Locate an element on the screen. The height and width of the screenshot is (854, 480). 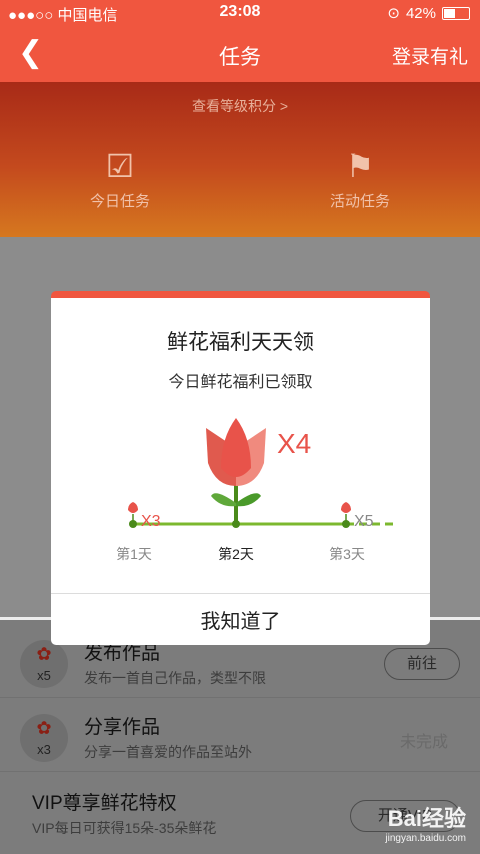
day1-label: 第1天 is located at coordinates (134, 554).